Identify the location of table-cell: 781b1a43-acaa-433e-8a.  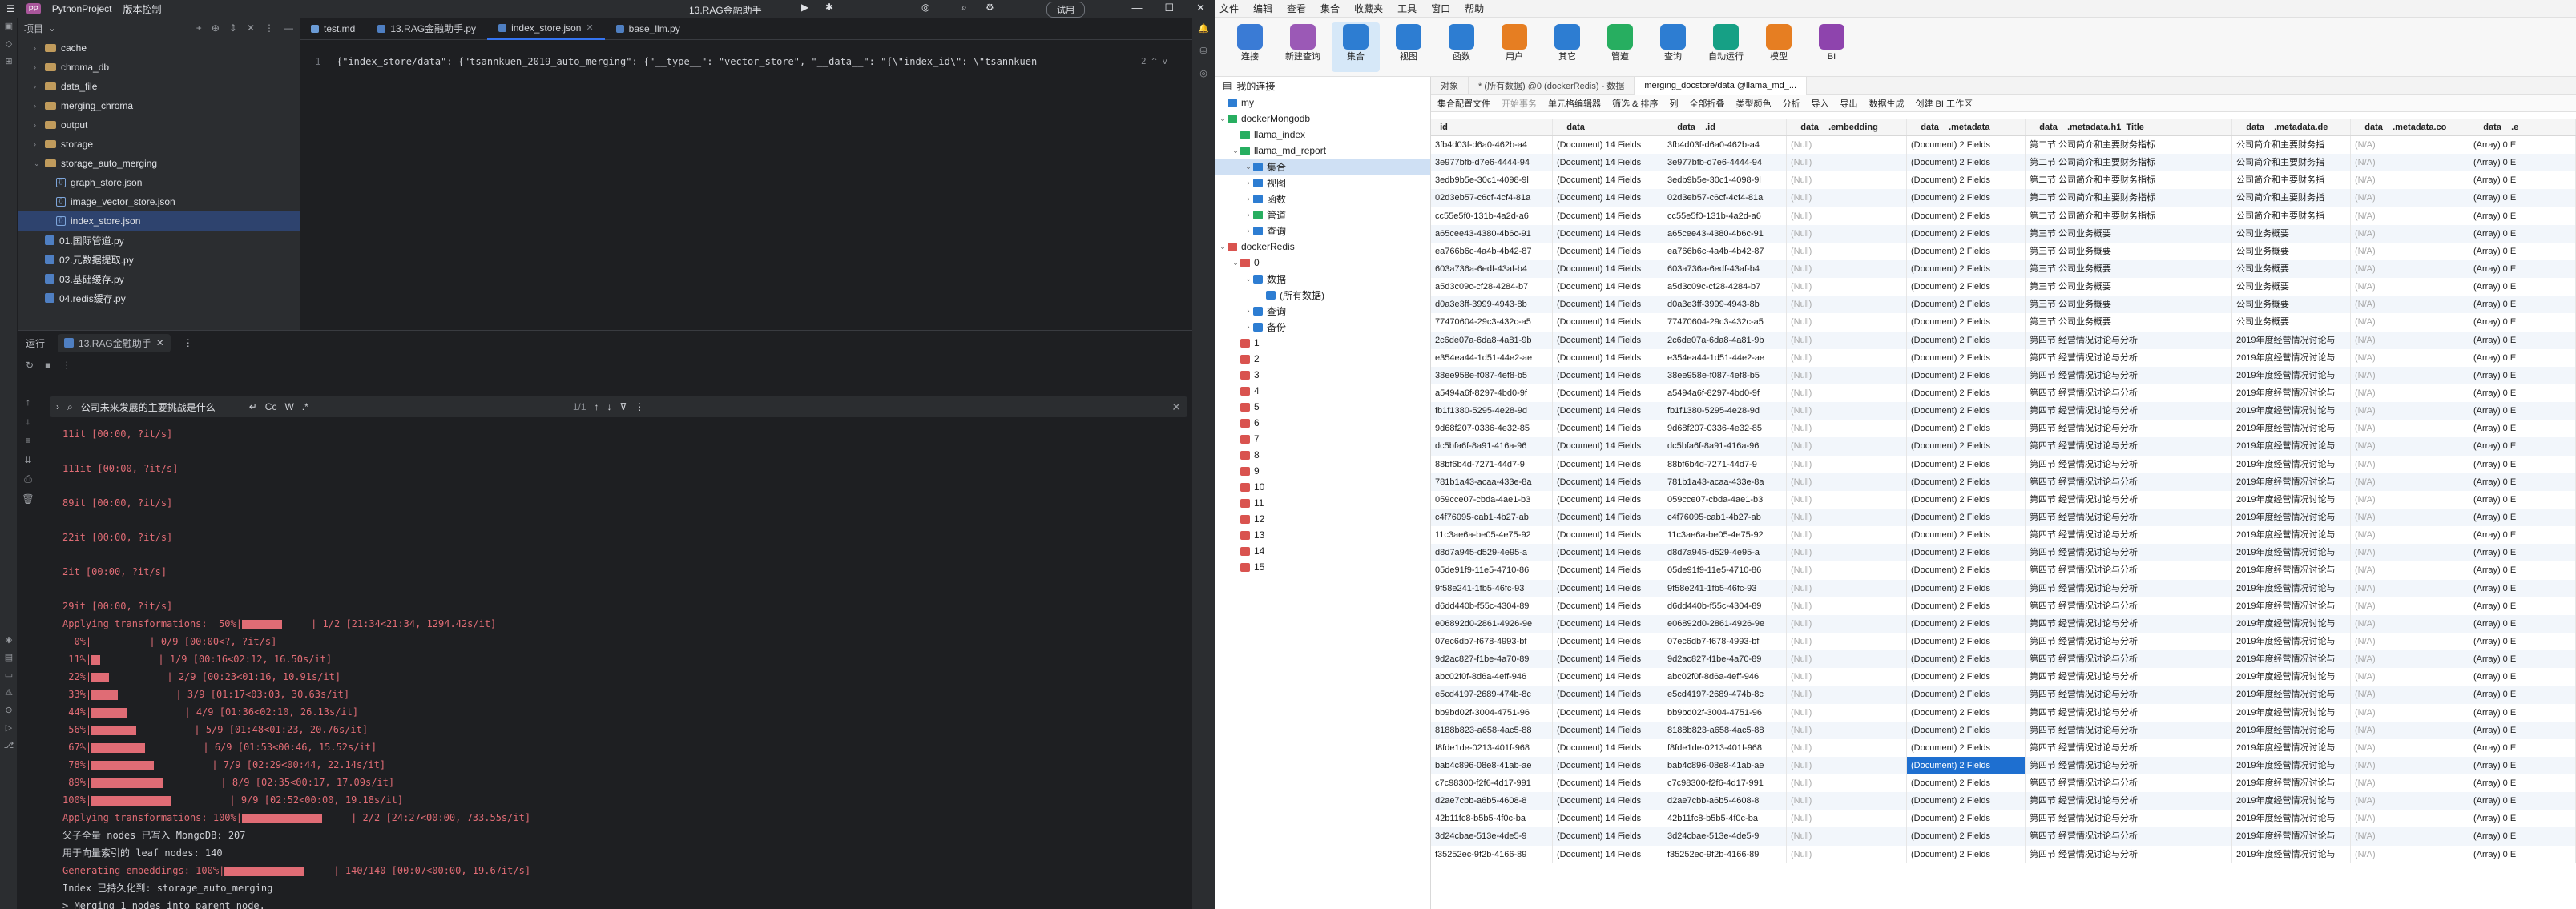
(1725, 482).